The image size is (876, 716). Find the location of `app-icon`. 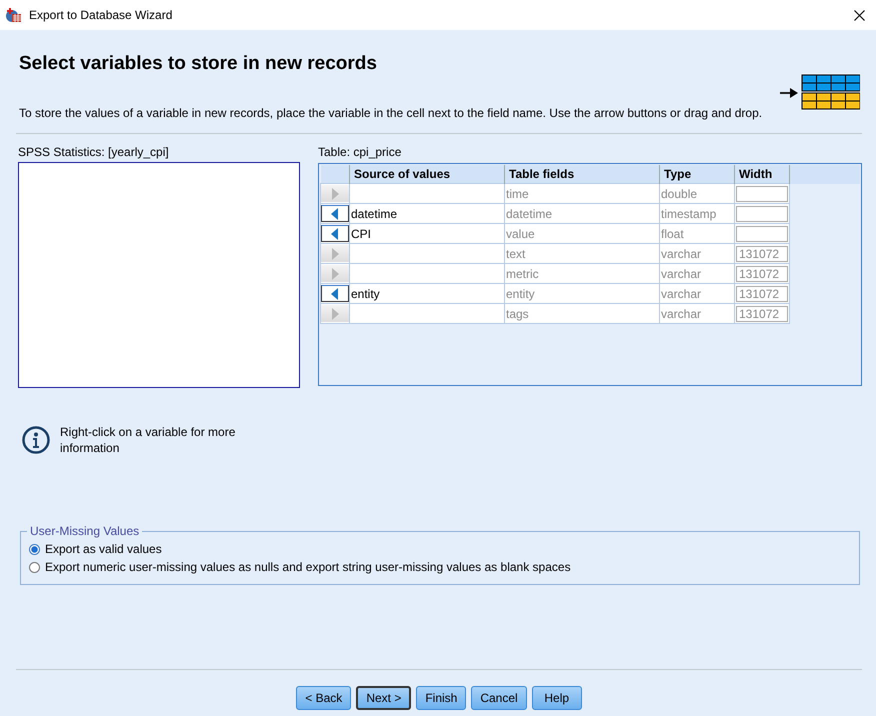

app-icon is located at coordinates (14, 15).